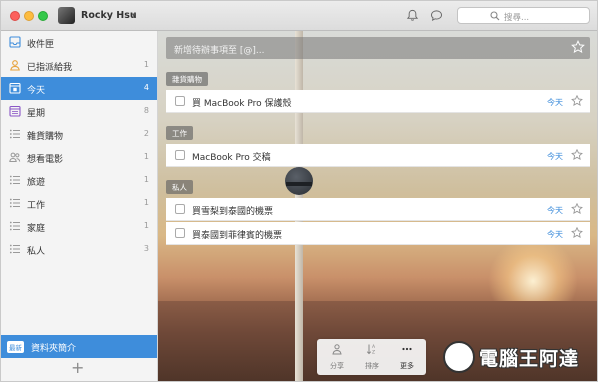 Image resolution: width=598 pixels, height=382 pixels. Describe the element at coordinates (372, 366) in the screenshot. I see `sort-label: 排序` at that location.